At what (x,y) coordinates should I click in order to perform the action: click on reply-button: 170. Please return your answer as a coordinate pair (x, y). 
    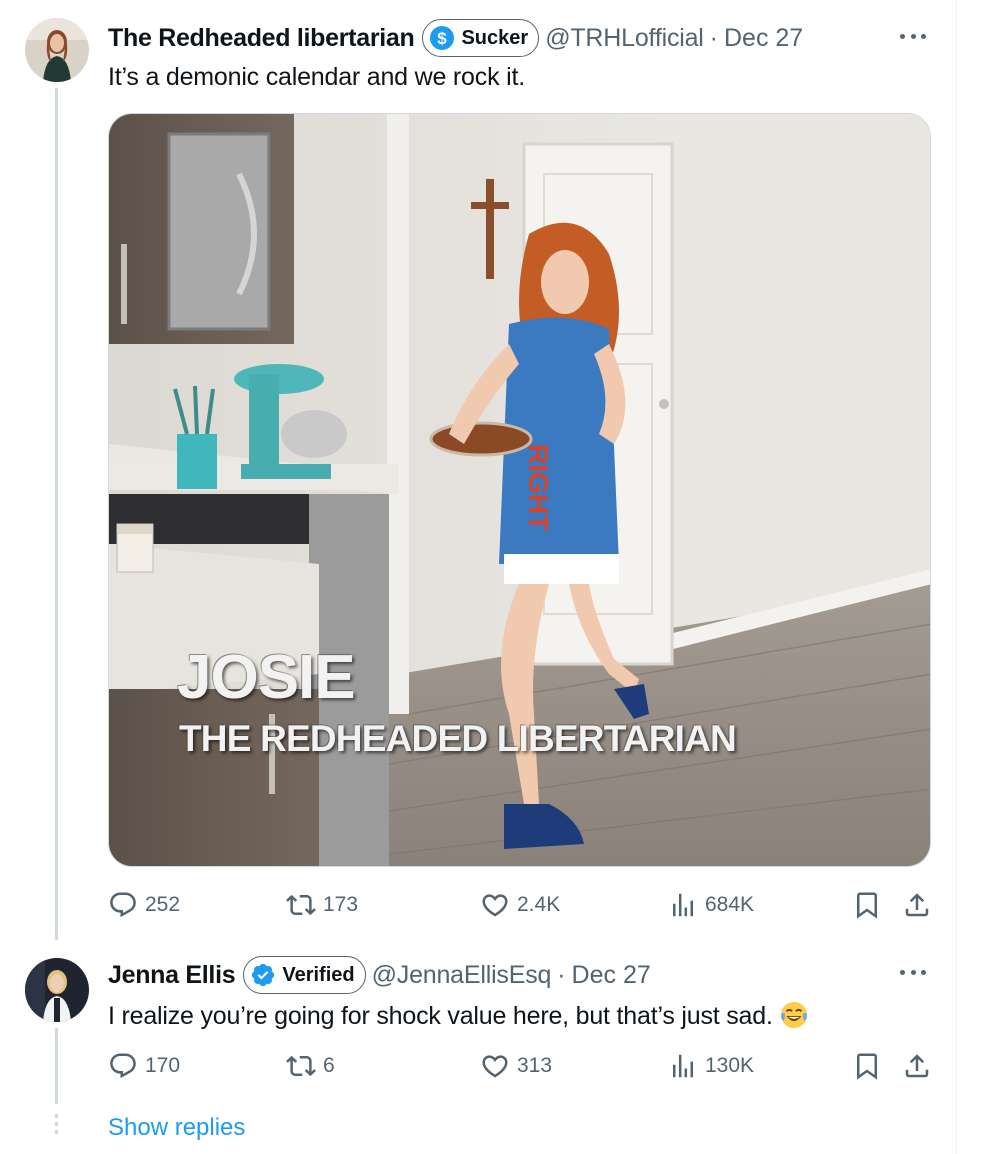
    Looking at the image, I should click on (144, 1066).